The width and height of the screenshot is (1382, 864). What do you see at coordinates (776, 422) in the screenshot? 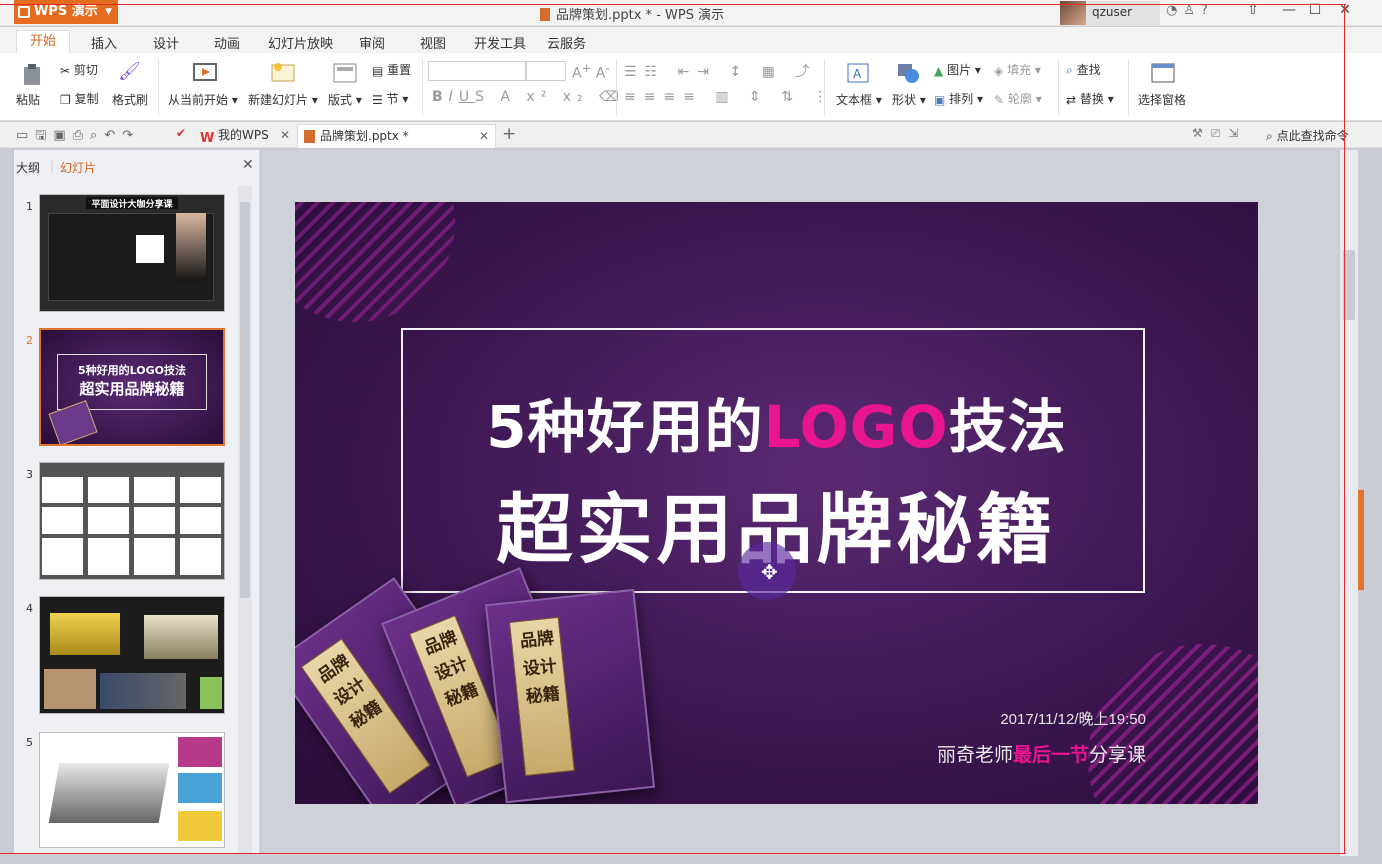
I see `slide-title: 5种好用的LOGO技法` at bounding box center [776, 422].